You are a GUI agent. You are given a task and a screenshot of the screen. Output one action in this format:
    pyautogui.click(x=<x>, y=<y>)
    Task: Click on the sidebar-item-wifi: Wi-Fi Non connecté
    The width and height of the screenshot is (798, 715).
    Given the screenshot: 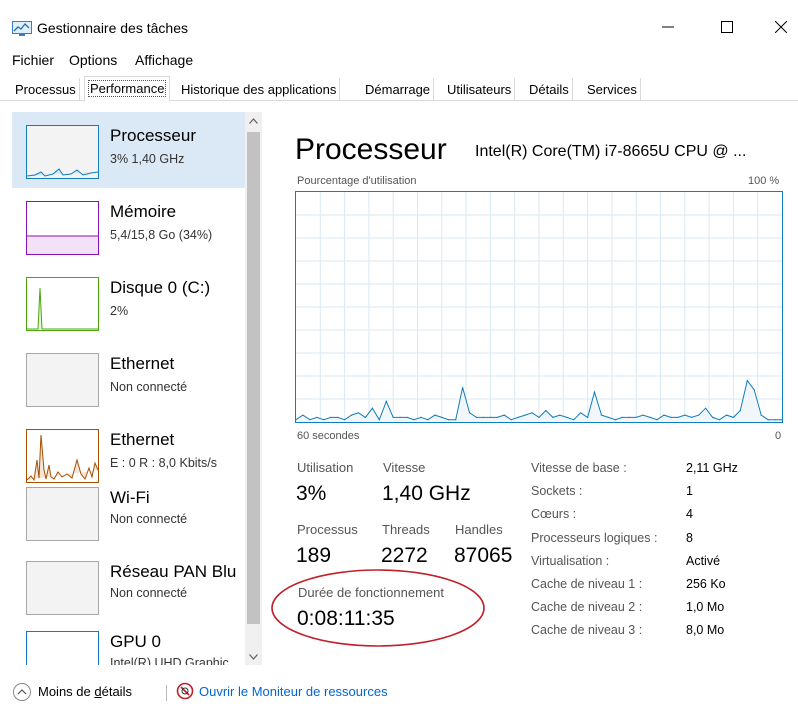 What is the action you would take?
    pyautogui.click(x=128, y=512)
    